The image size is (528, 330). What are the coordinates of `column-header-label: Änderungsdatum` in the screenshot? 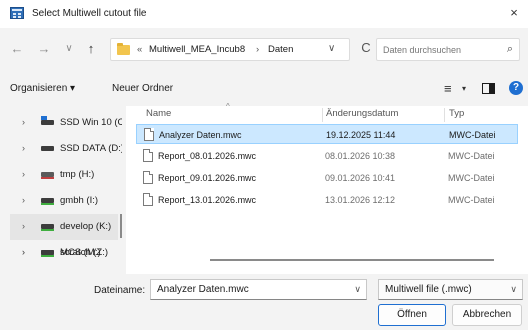 It's located at (362, 113).